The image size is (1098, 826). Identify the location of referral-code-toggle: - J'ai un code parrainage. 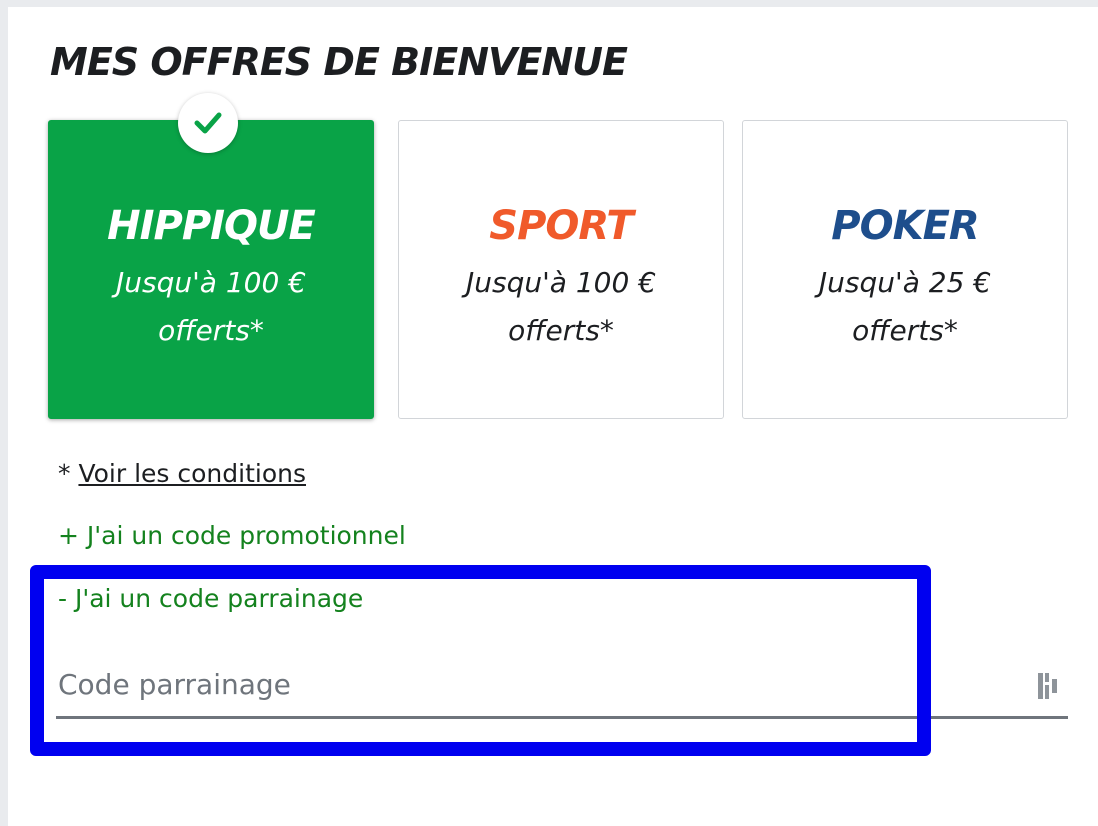
(210, 598).